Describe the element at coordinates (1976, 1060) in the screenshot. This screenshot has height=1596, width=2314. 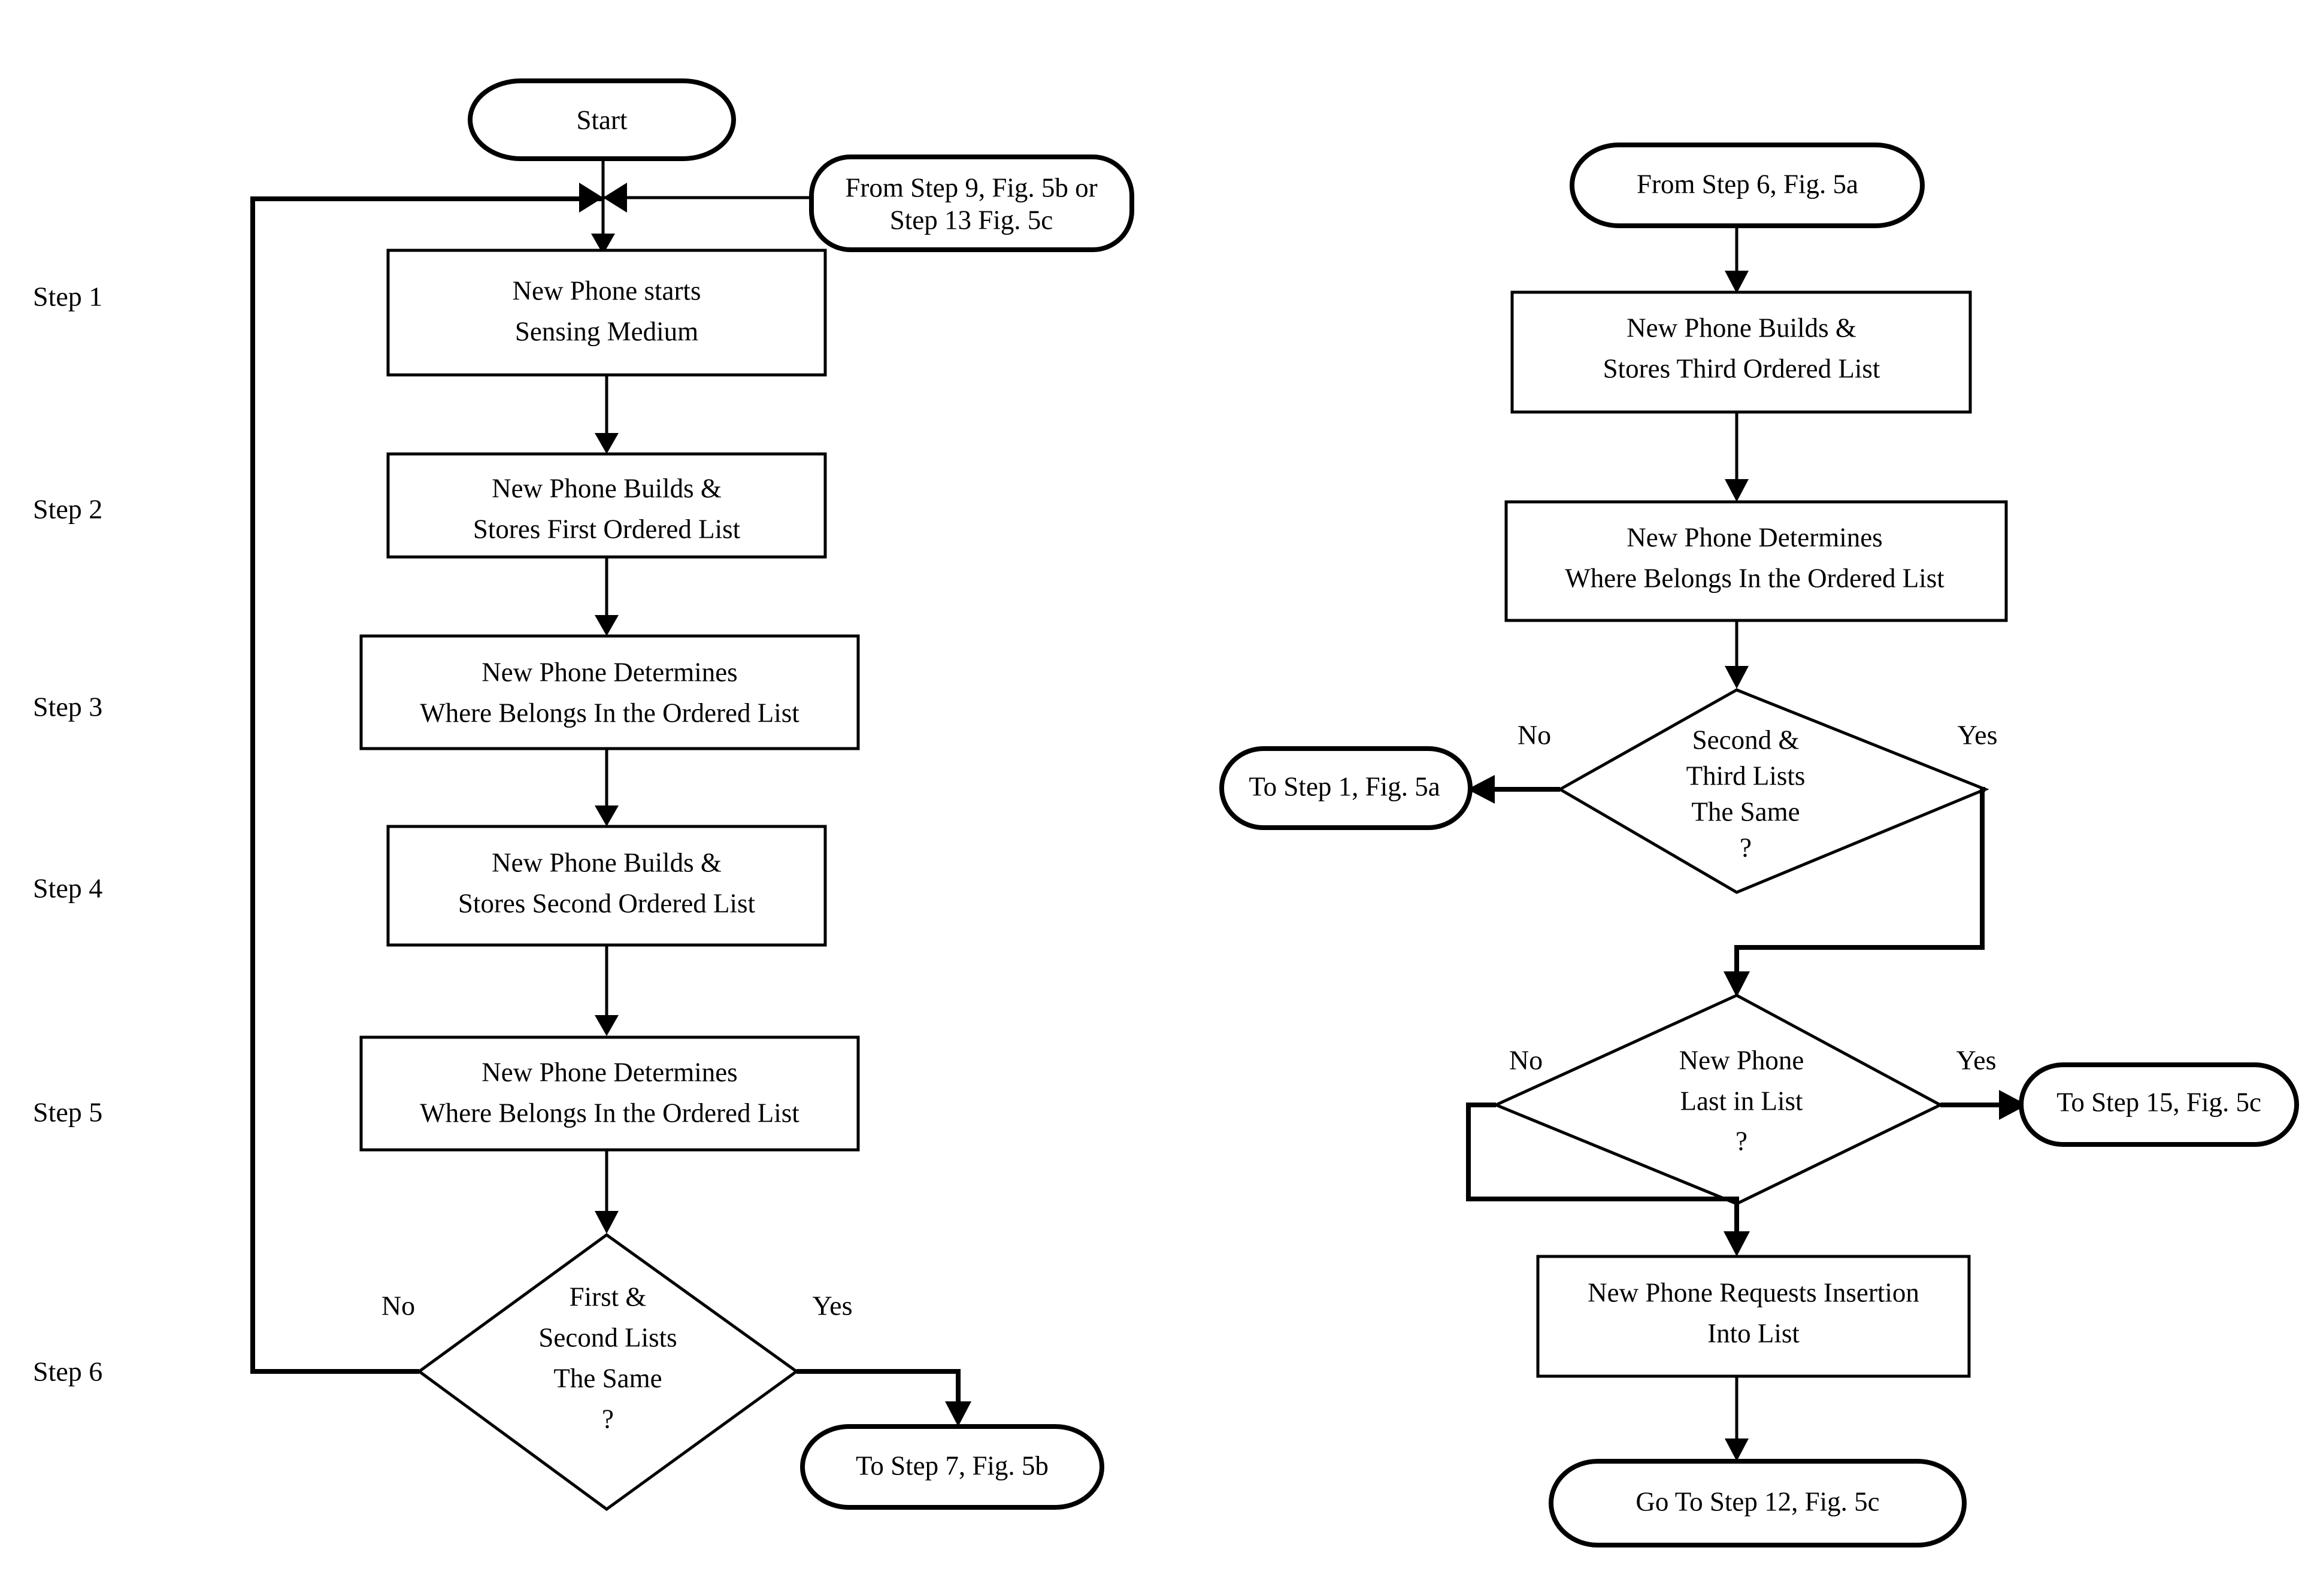
I see `decision-r2-yes-label: Yes` at that location.